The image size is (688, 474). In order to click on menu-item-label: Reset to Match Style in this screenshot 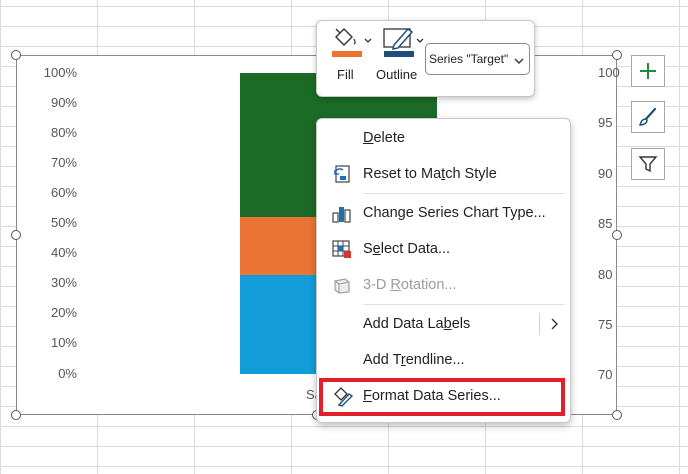, I will do `click(430, 174)`.